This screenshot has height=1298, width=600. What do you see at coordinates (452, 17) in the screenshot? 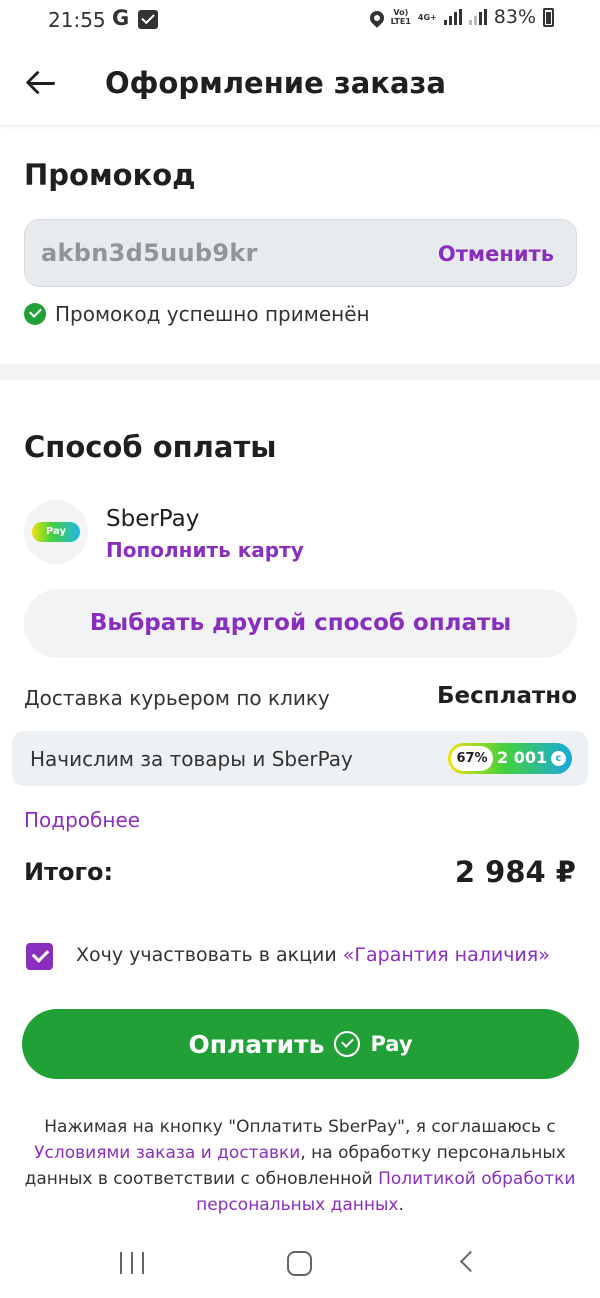
I see `signal-icon` at bounding box center [452, 17].